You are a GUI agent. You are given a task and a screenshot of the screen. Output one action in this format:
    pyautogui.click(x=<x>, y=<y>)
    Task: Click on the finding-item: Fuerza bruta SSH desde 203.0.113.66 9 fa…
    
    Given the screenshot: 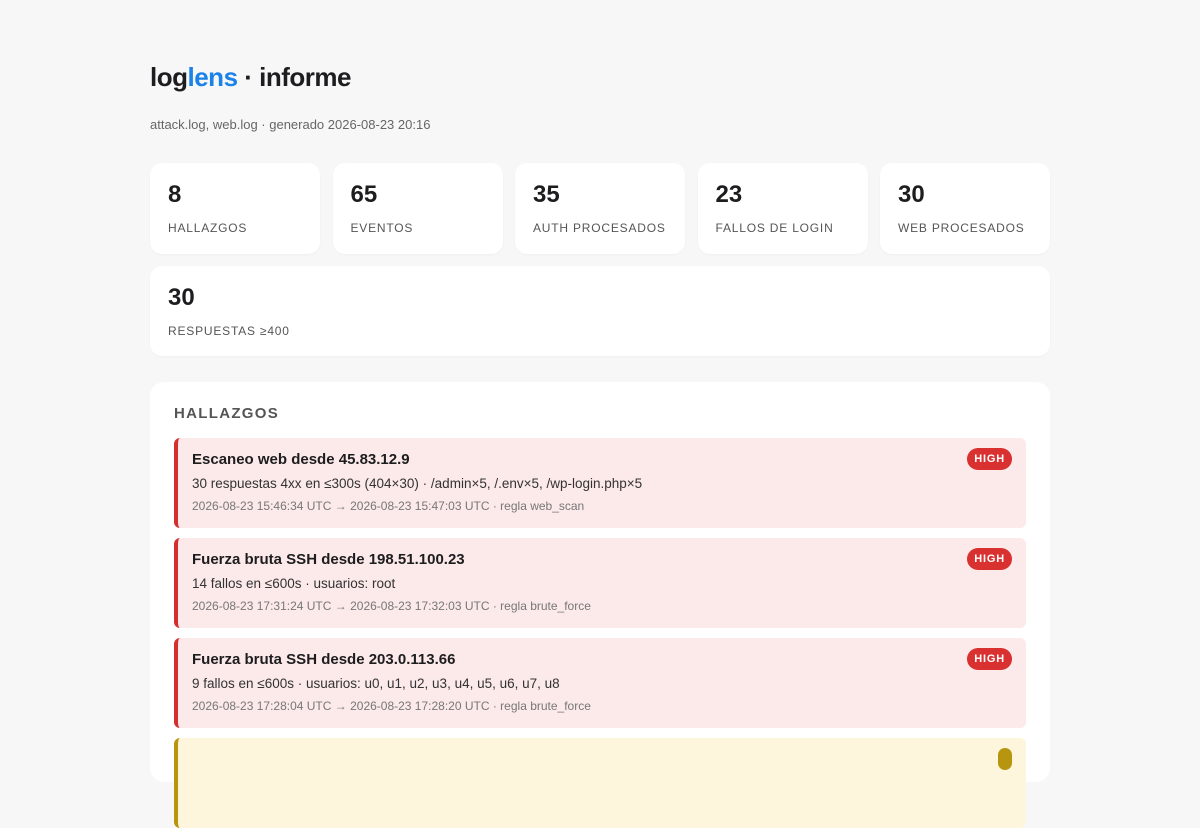 What is the action you would take?
    pyautogui.click(x=600, y=683)
    